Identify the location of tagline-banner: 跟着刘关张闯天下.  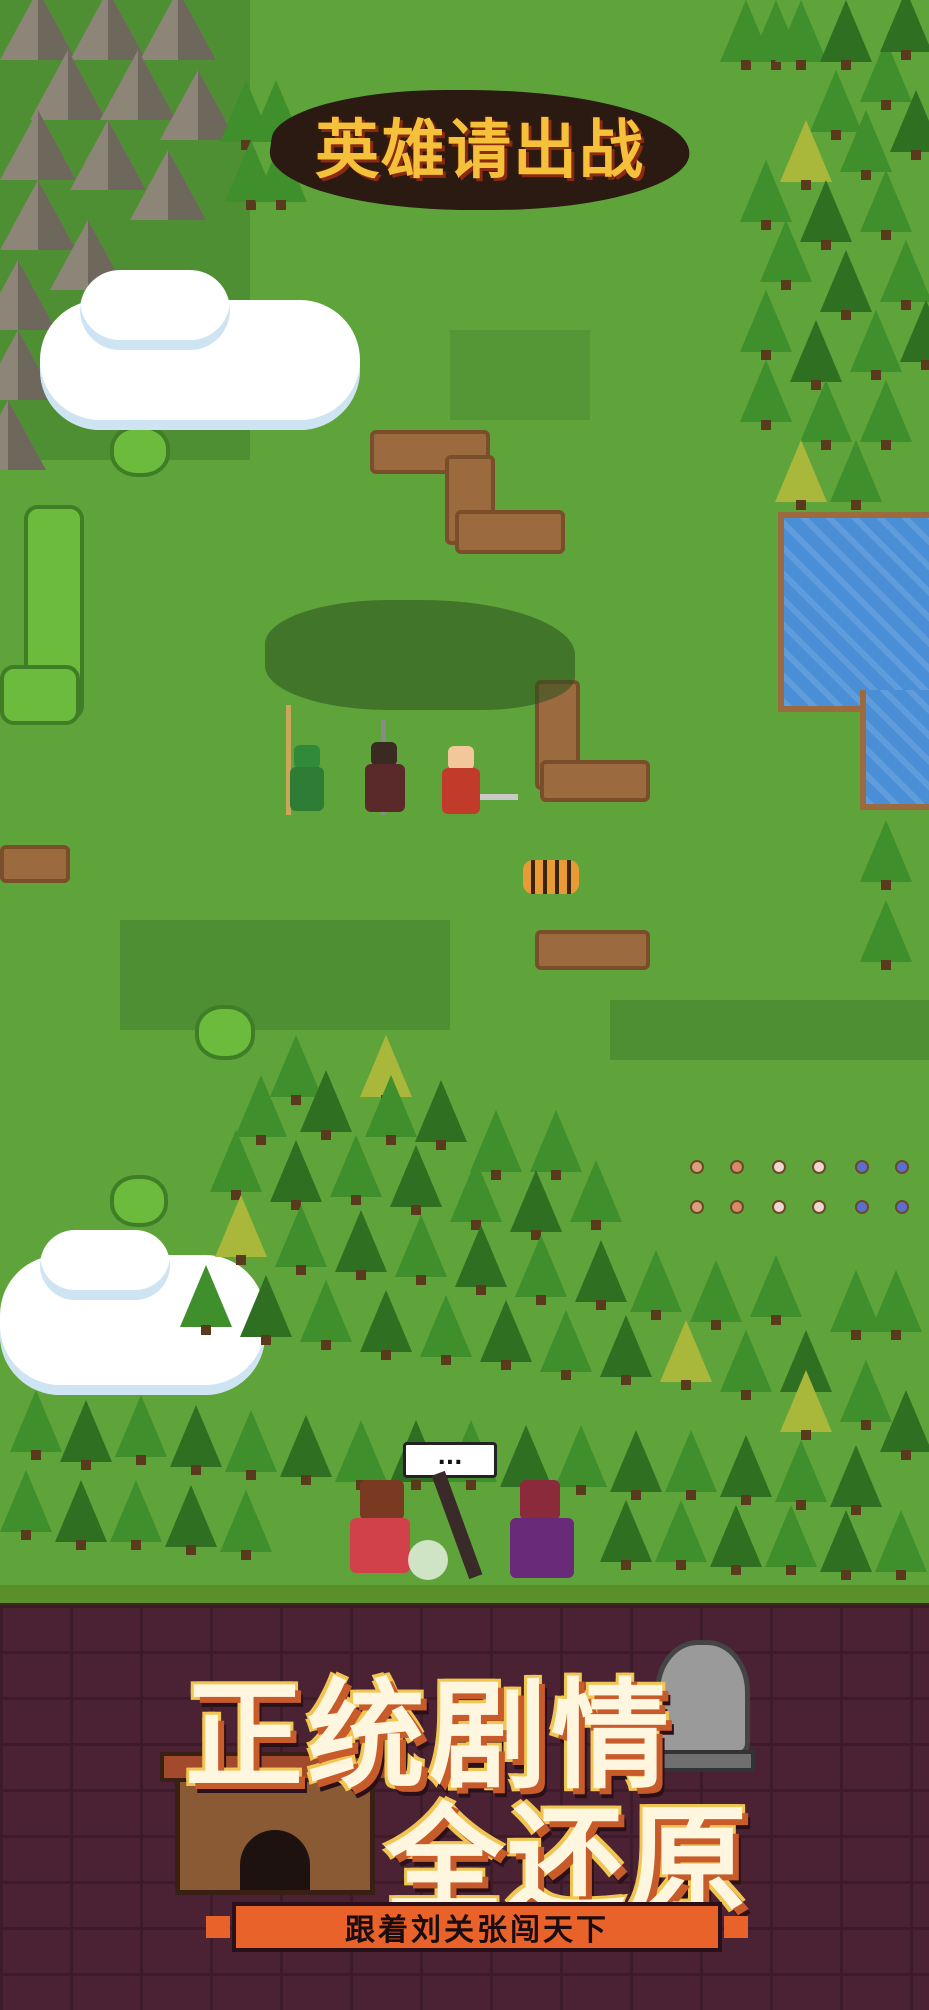
(477, 1927).